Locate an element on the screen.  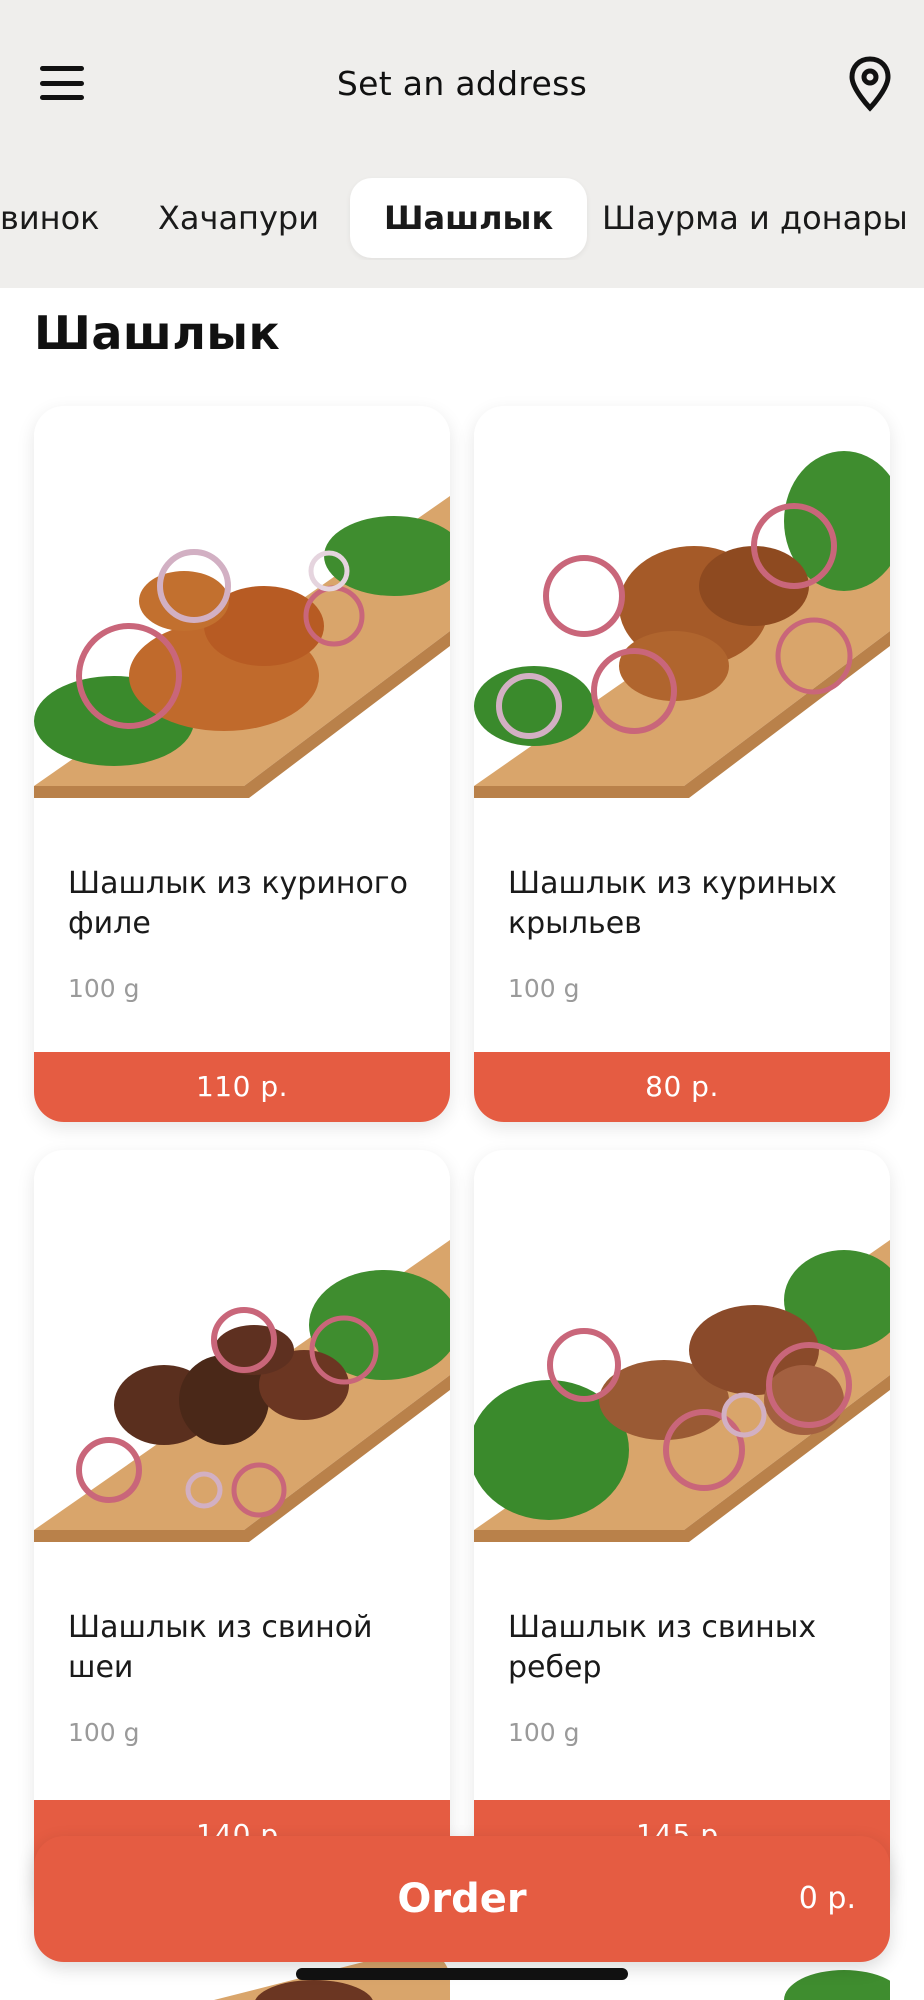
order-total: 0 р. is located at coordinates (827, 1898).